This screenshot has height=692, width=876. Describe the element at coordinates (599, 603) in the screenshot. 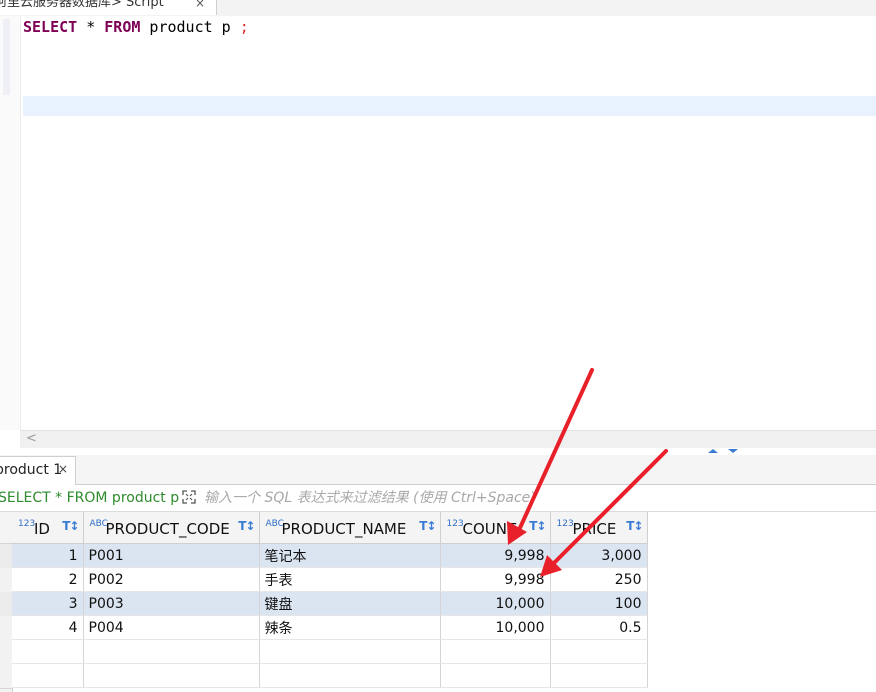

I see `cell-price: 100` at that location.